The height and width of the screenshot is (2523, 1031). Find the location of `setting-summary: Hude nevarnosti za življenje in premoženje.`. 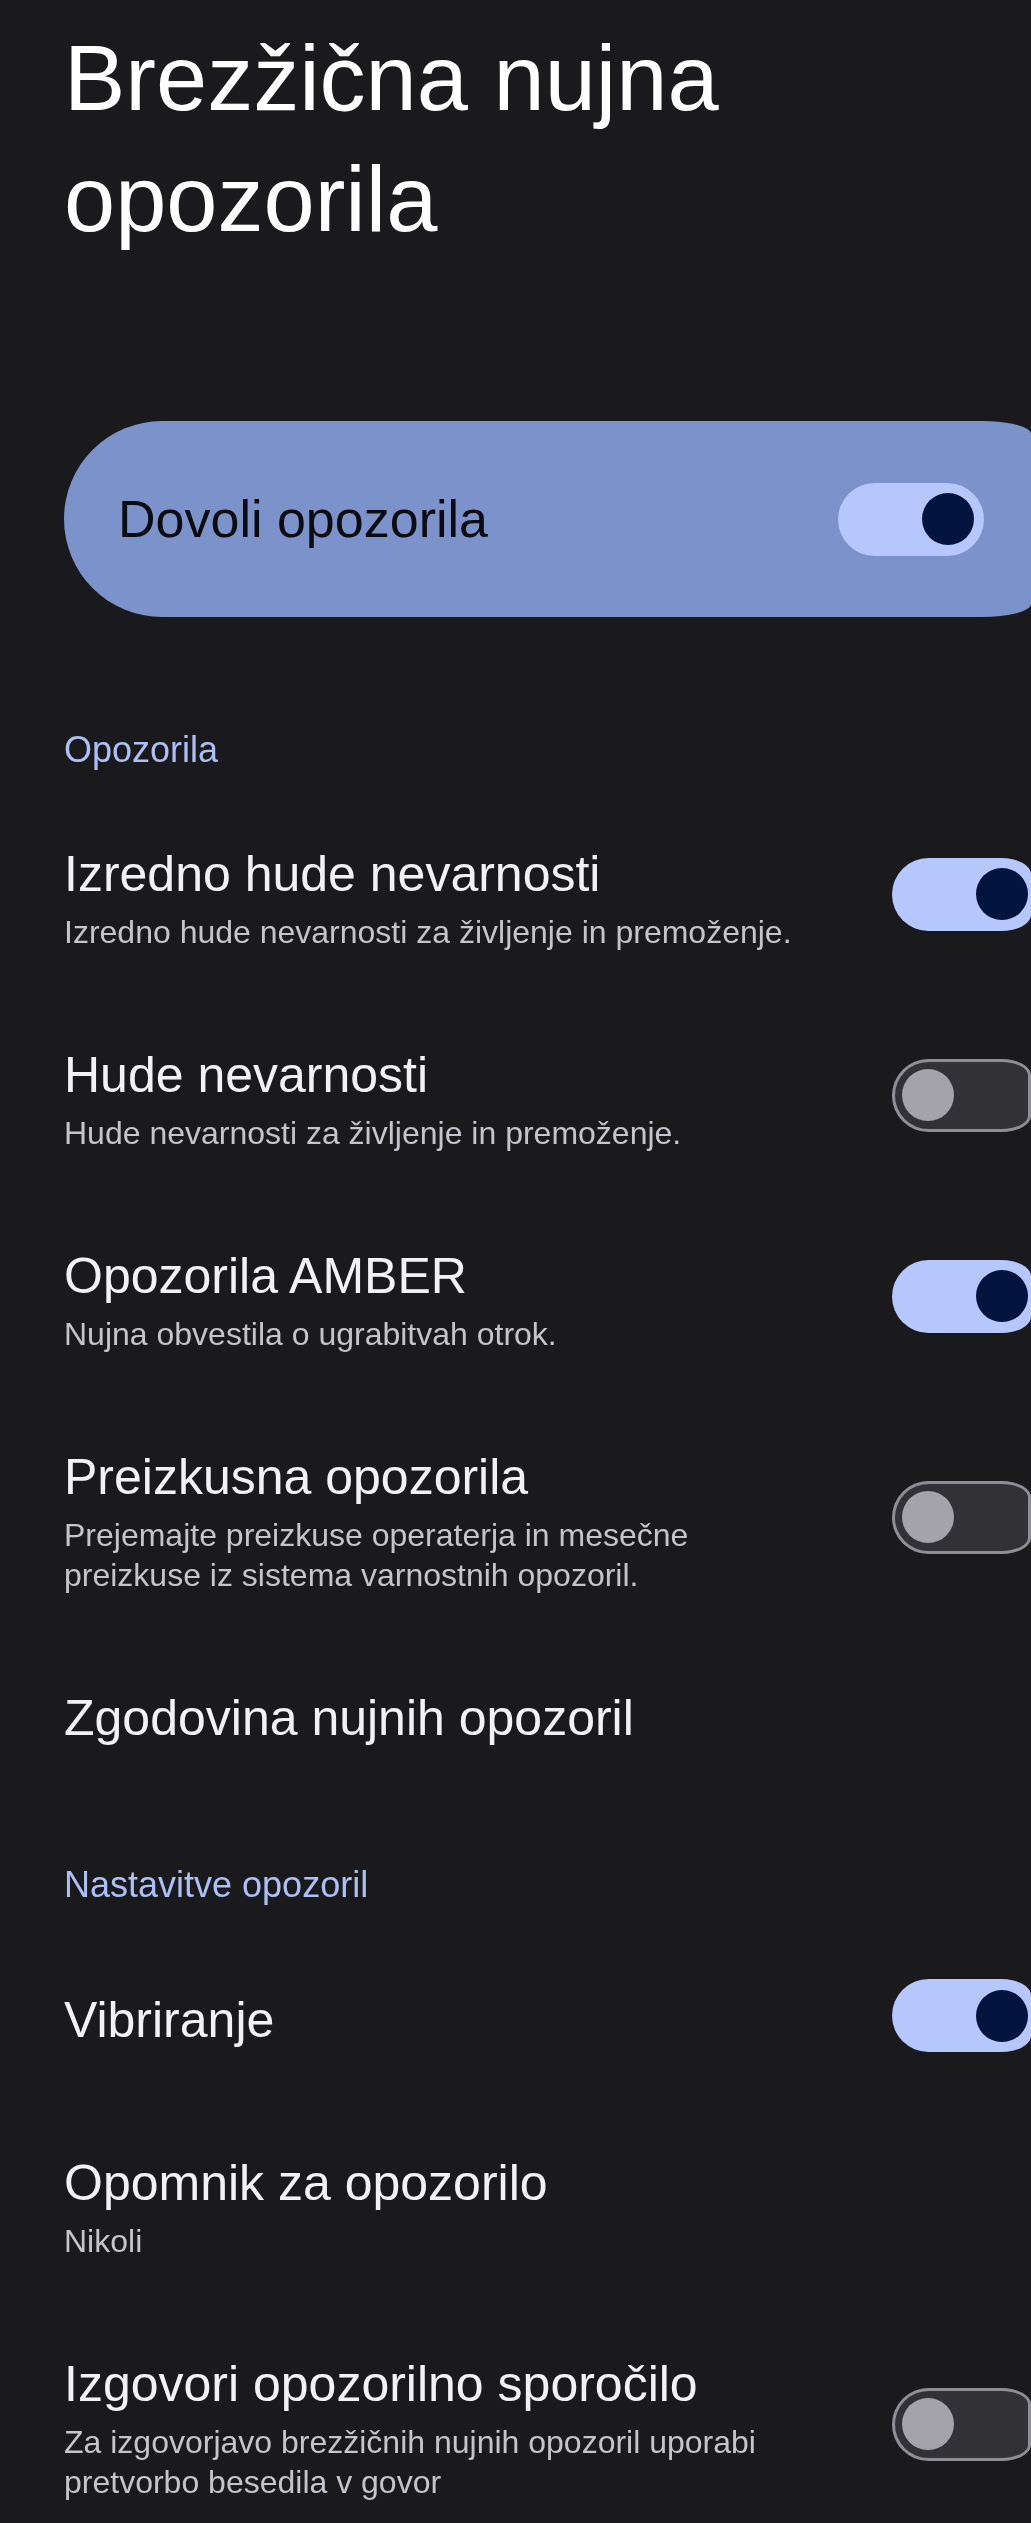

setting-summary: Hude nevarnosti za življenje in premoženje. is located at coordinates (373, 1133).